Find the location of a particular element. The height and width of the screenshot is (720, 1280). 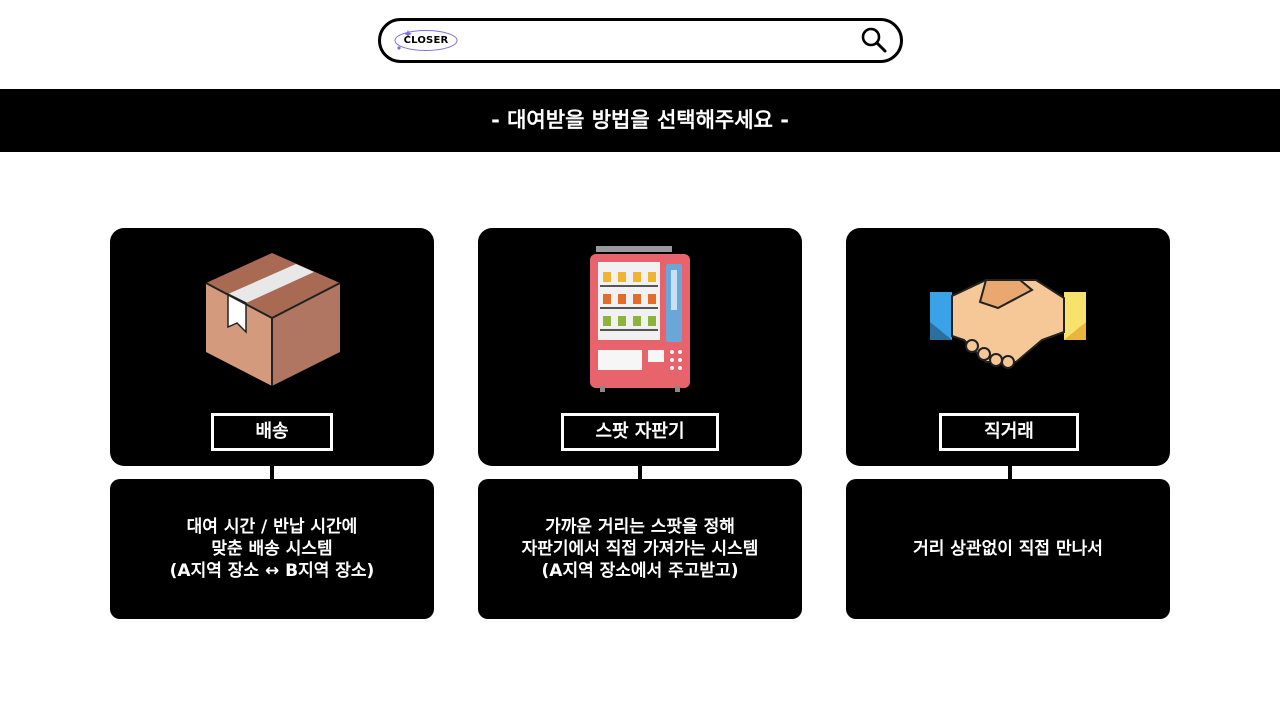

search-icon is located at coordinates (874, 40).